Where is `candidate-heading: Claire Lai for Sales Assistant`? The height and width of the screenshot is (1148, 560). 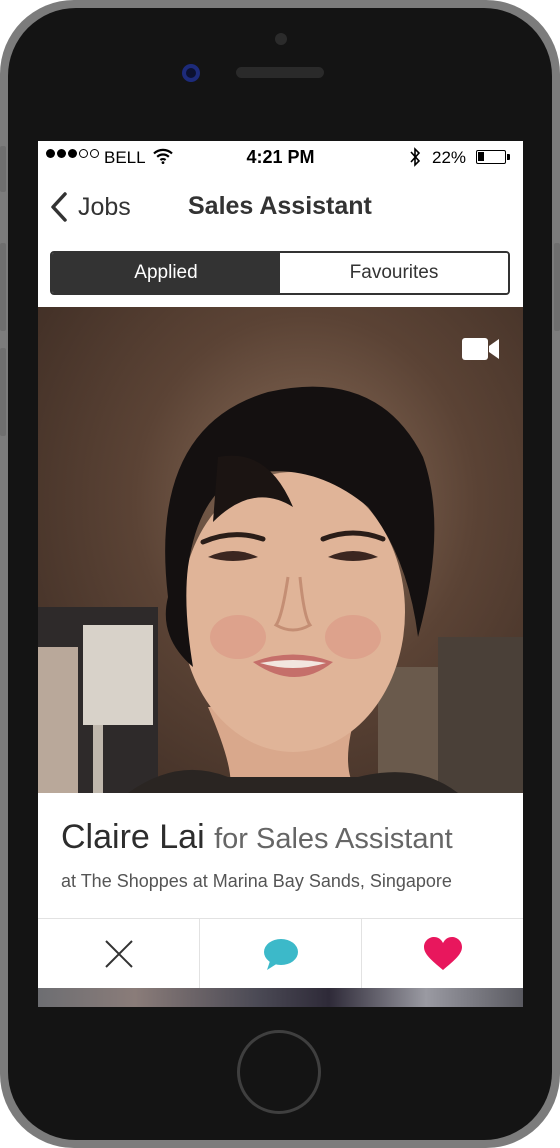
candidate-heading: Claire Lai for Sales Assistant is located at coordinates (257, 837).